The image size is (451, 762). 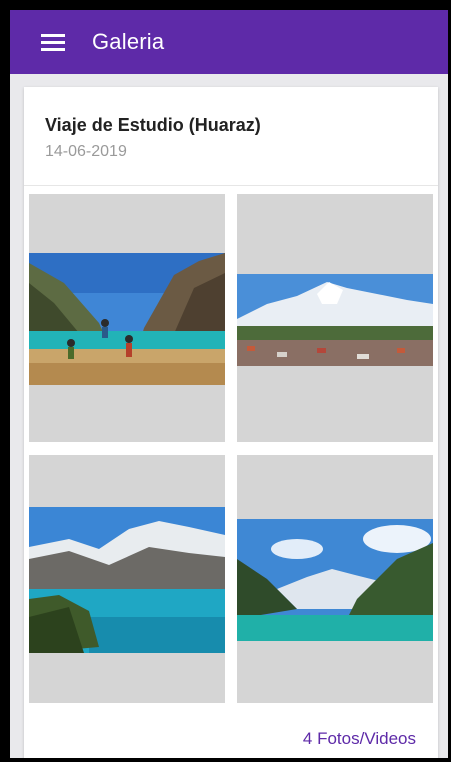 I want to click on page-title: Galeria, so click(x=128, y=41).